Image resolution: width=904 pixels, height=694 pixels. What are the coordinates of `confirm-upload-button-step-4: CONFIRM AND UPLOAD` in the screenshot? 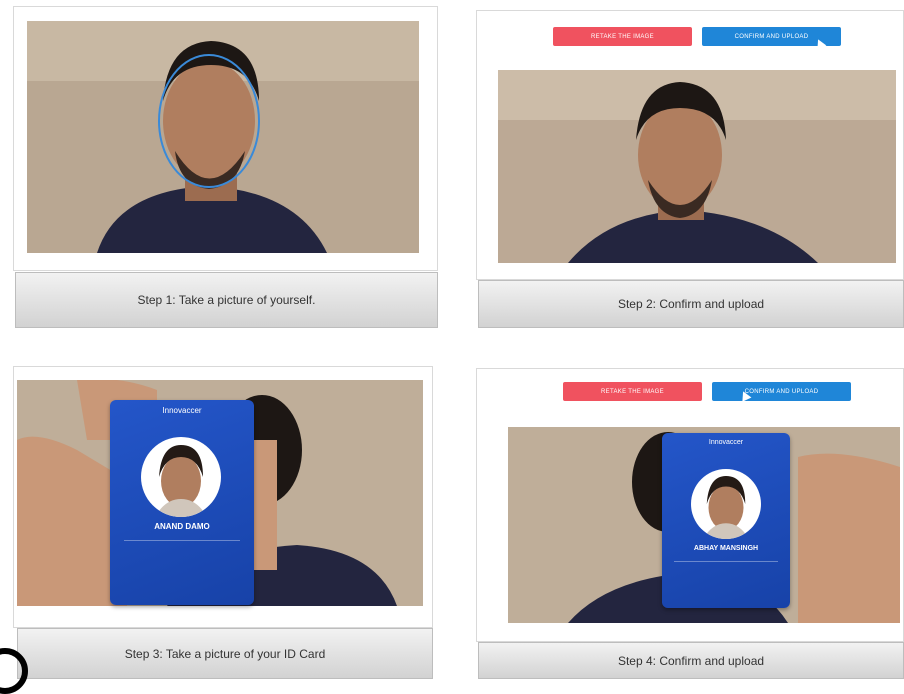 It's located at (781, 391).